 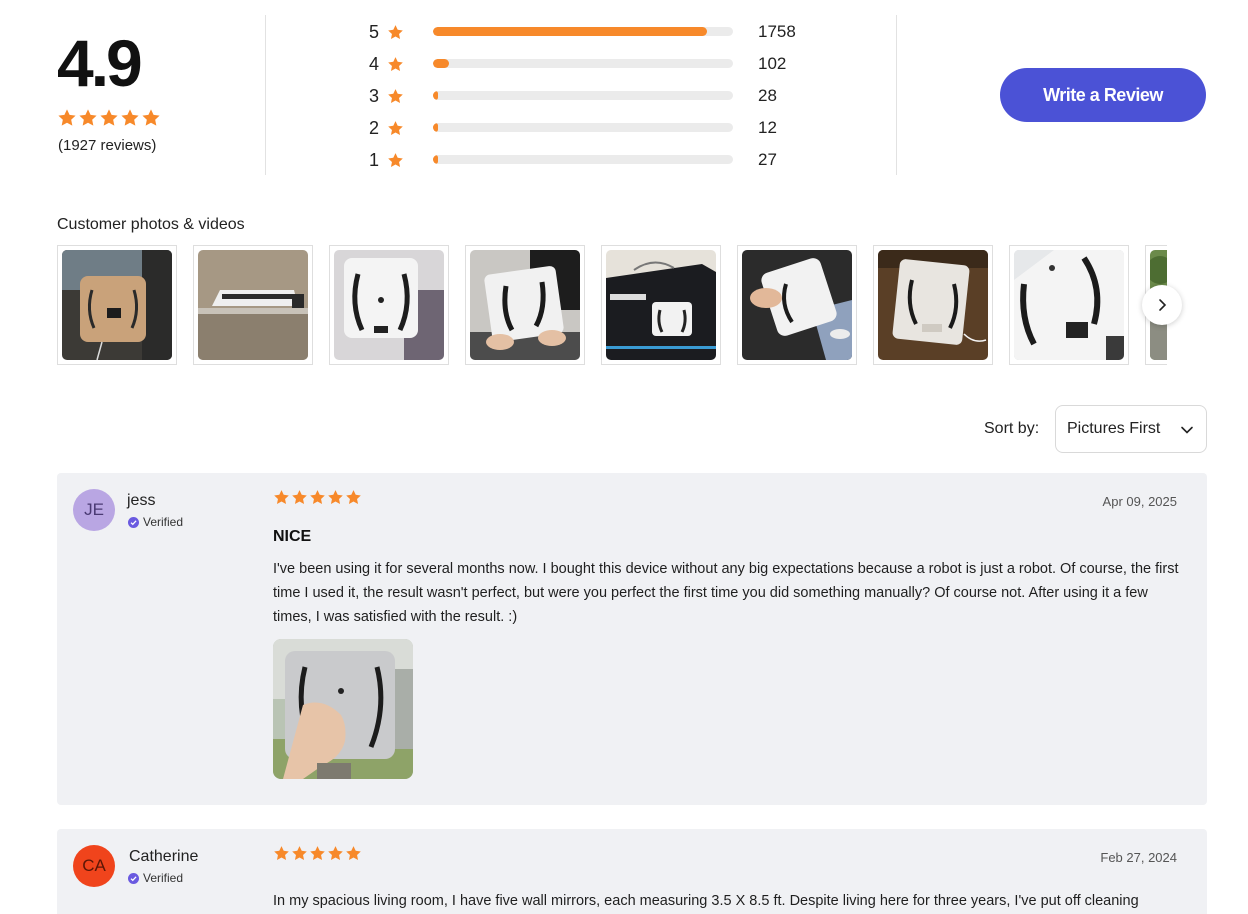 I want to click on review-author: jess, so click(x=141, y=500).